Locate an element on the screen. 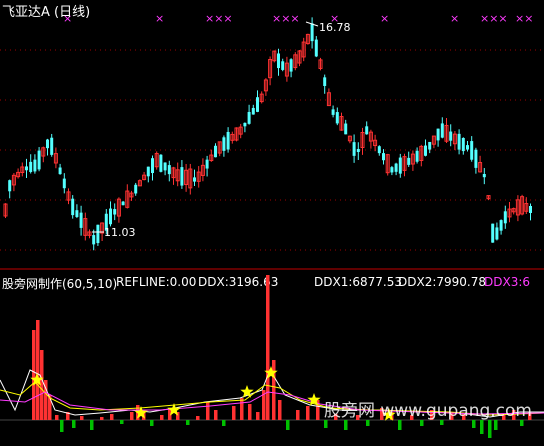  top-marker: ××× is located at coordinates (219, 18).